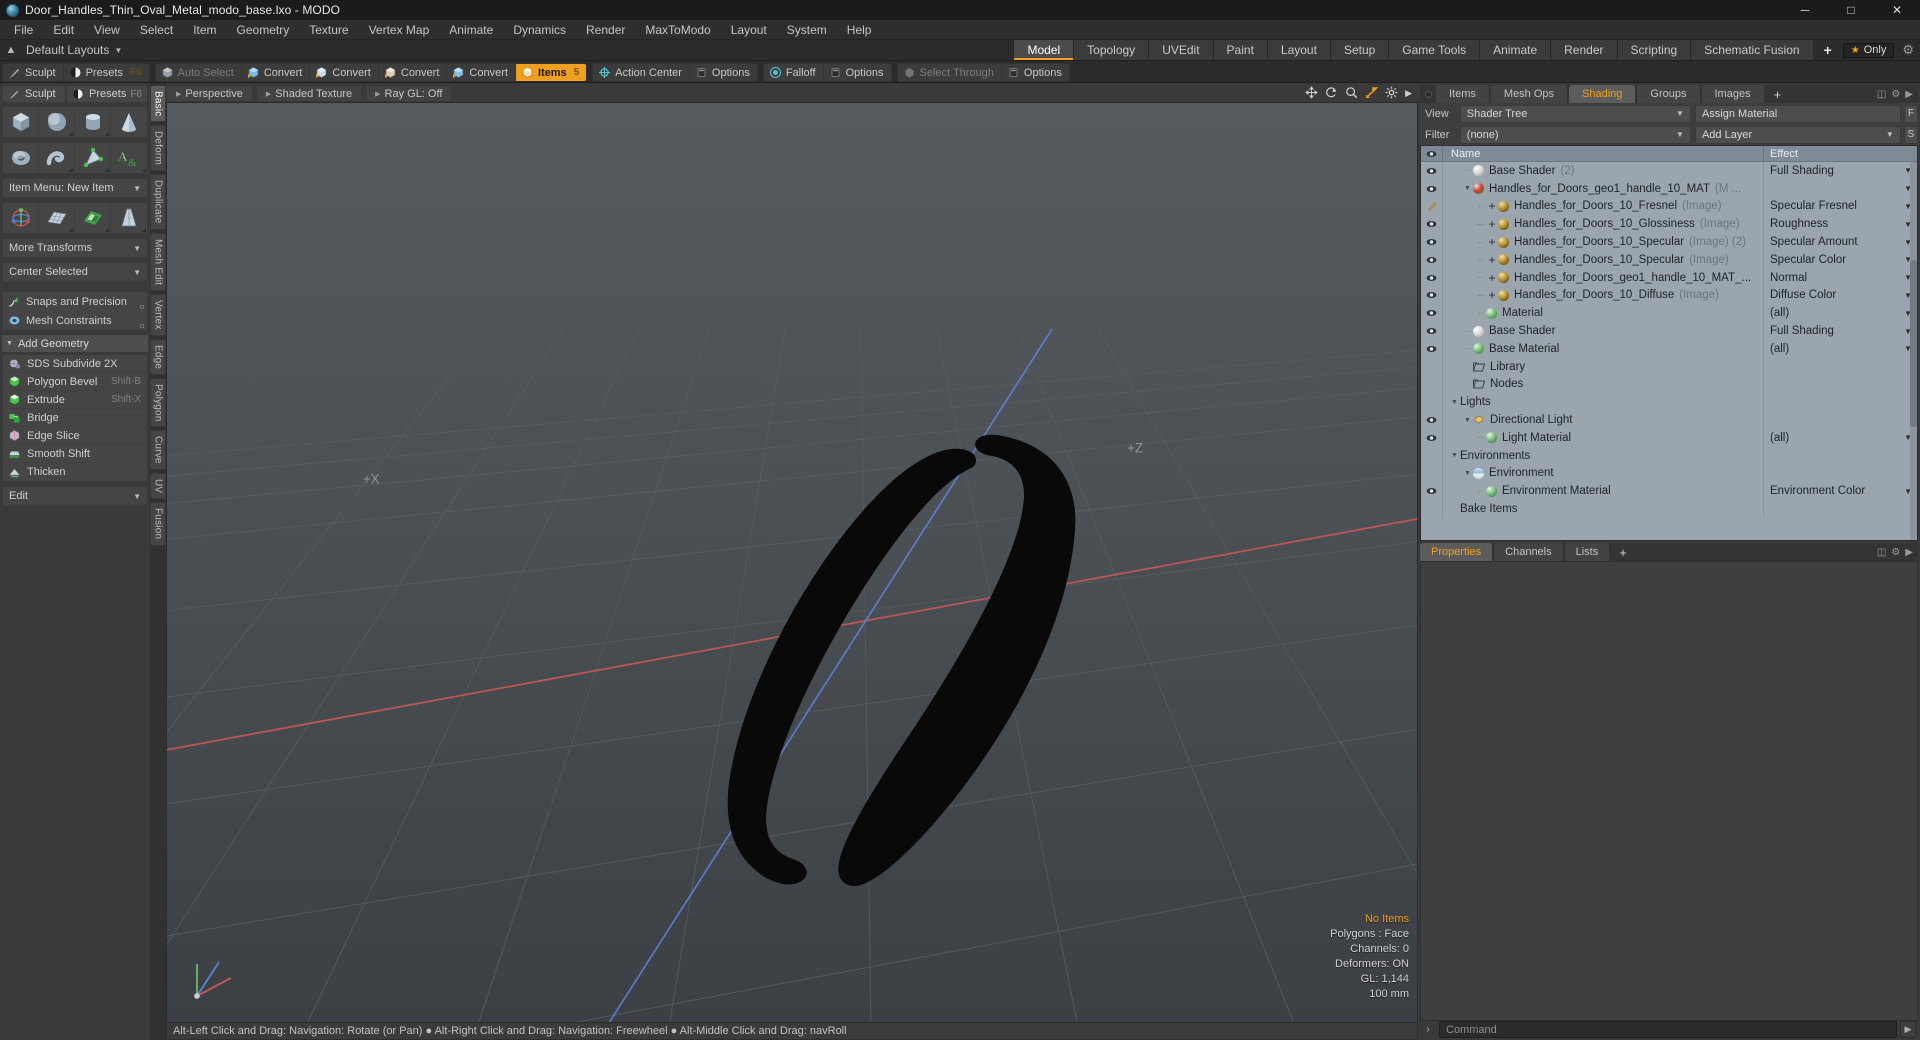  What do you see at coordinates (1408, 93) in the screenshot?
I see `chevron-right-icon: ▶` at bounding box center [1408, 93].